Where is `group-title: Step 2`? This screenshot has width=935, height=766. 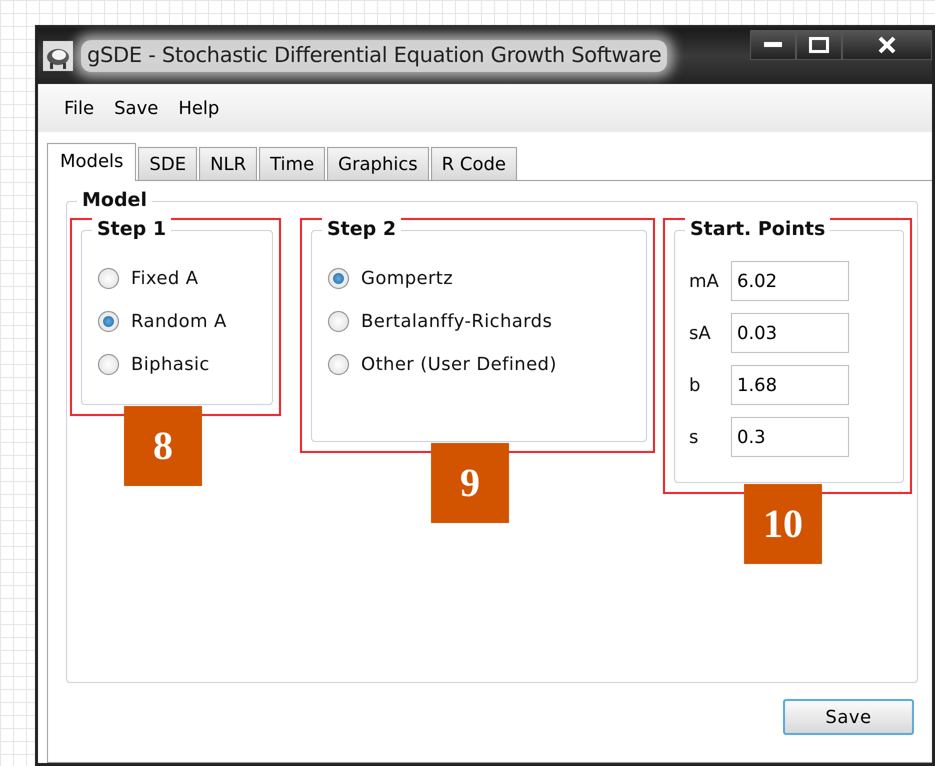 group-title: Step 2 is located at coordinates (362, 229).